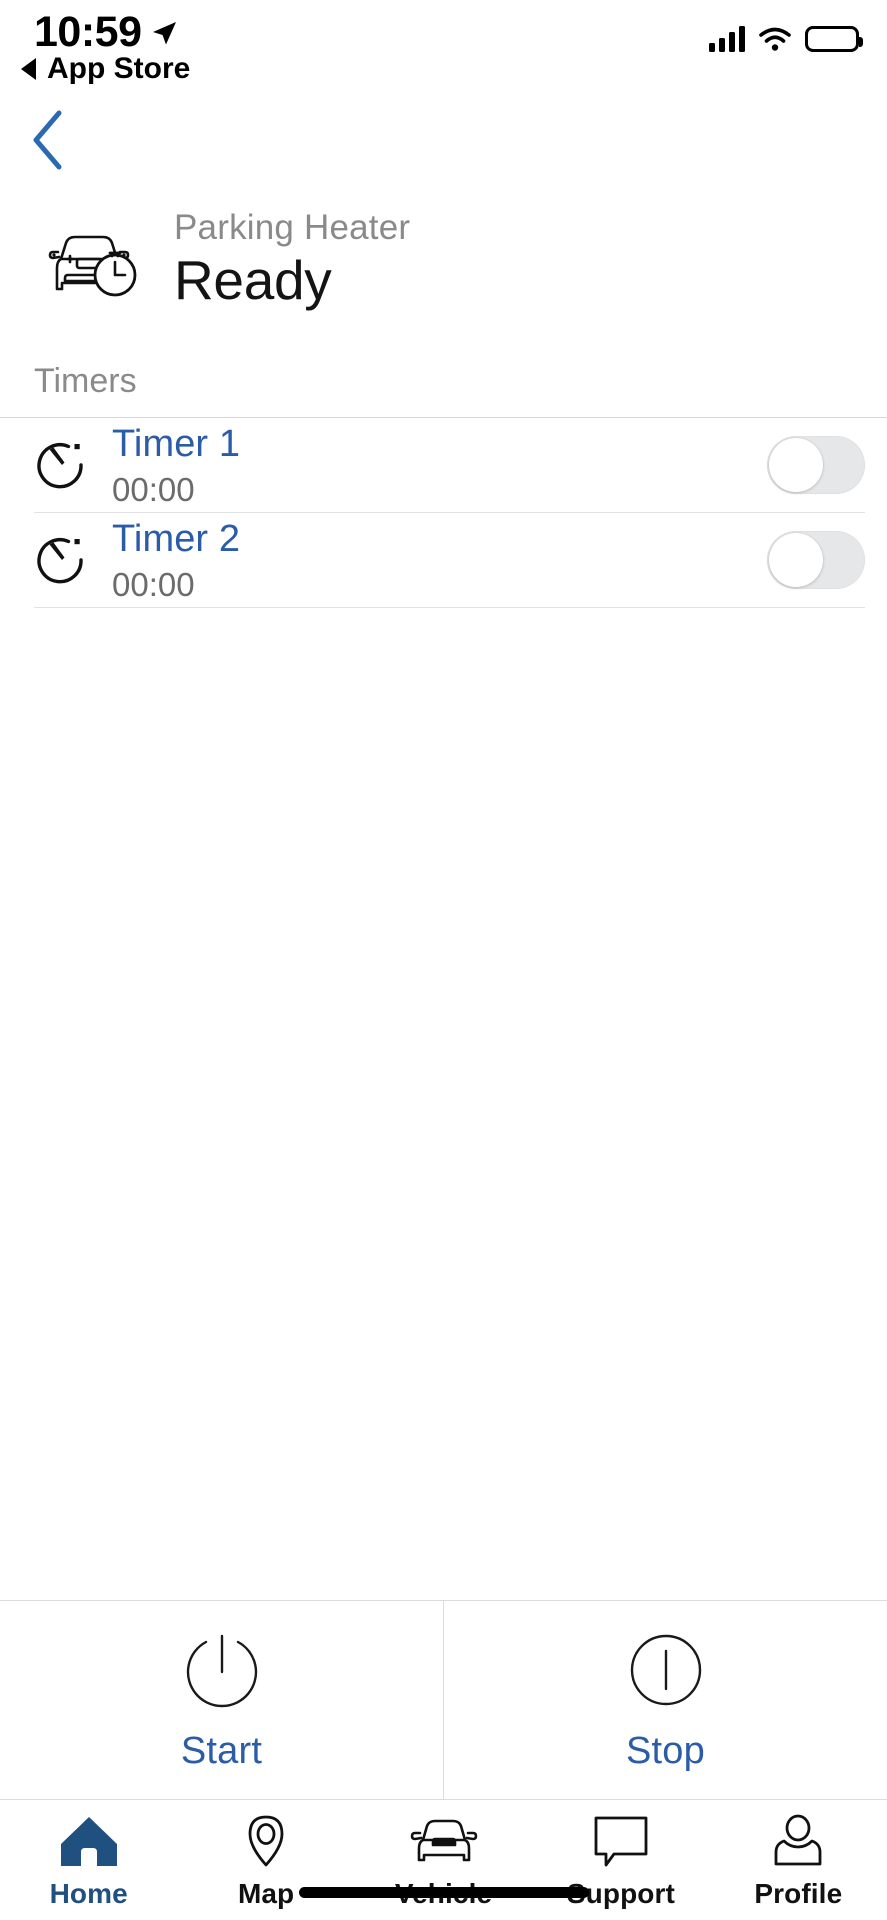 This screenshot has width=887, height=1920. I want to click on return-app-label: App Store, so click(119, 68).